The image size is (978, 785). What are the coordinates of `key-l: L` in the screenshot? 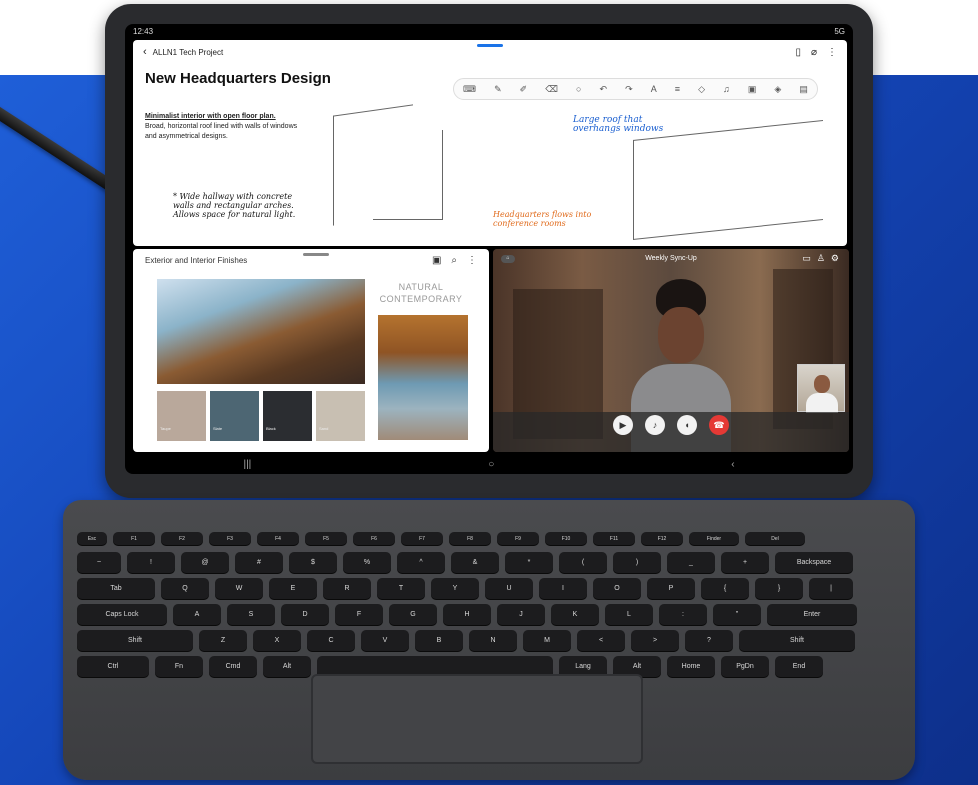 It's located at (629, 614).